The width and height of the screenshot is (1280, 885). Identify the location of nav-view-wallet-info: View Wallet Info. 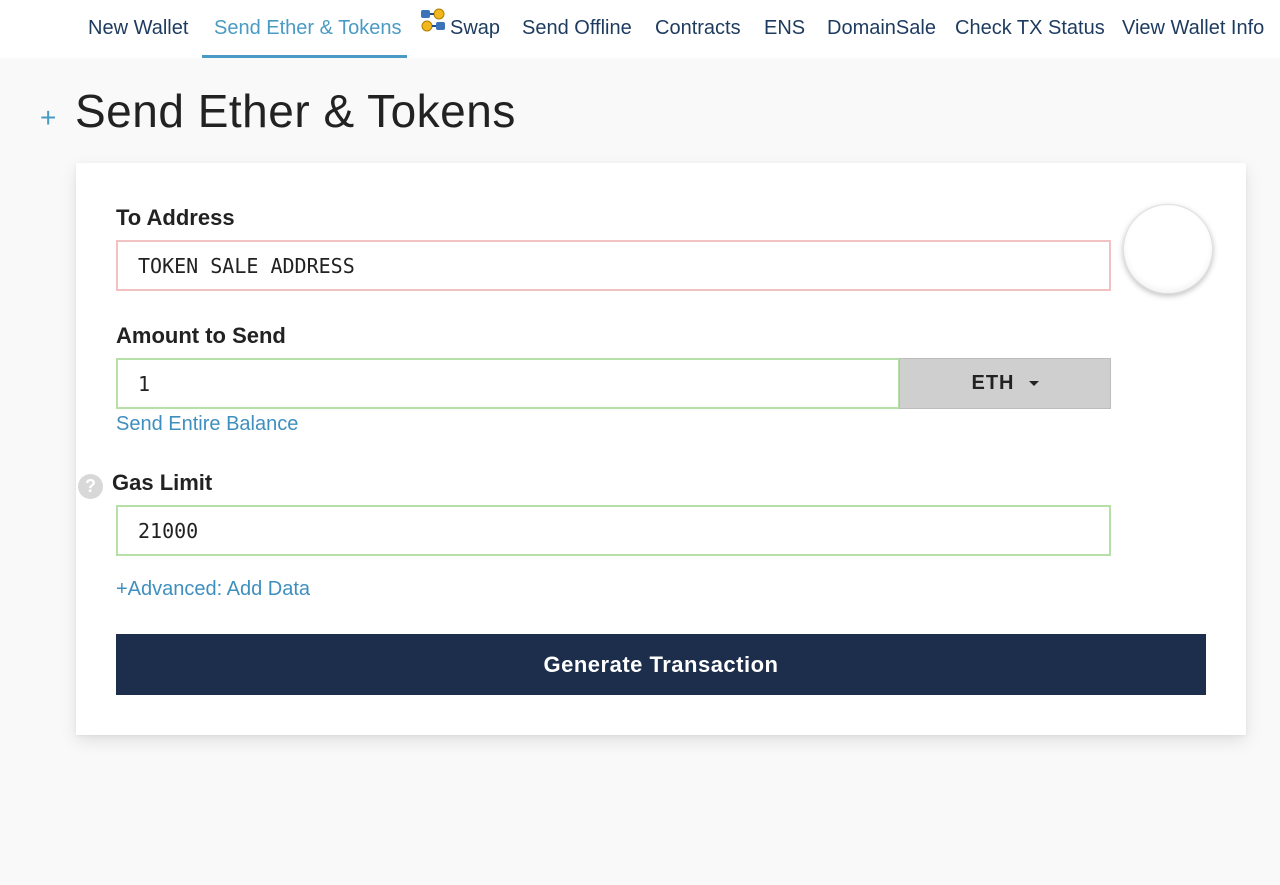
(1193, 29).